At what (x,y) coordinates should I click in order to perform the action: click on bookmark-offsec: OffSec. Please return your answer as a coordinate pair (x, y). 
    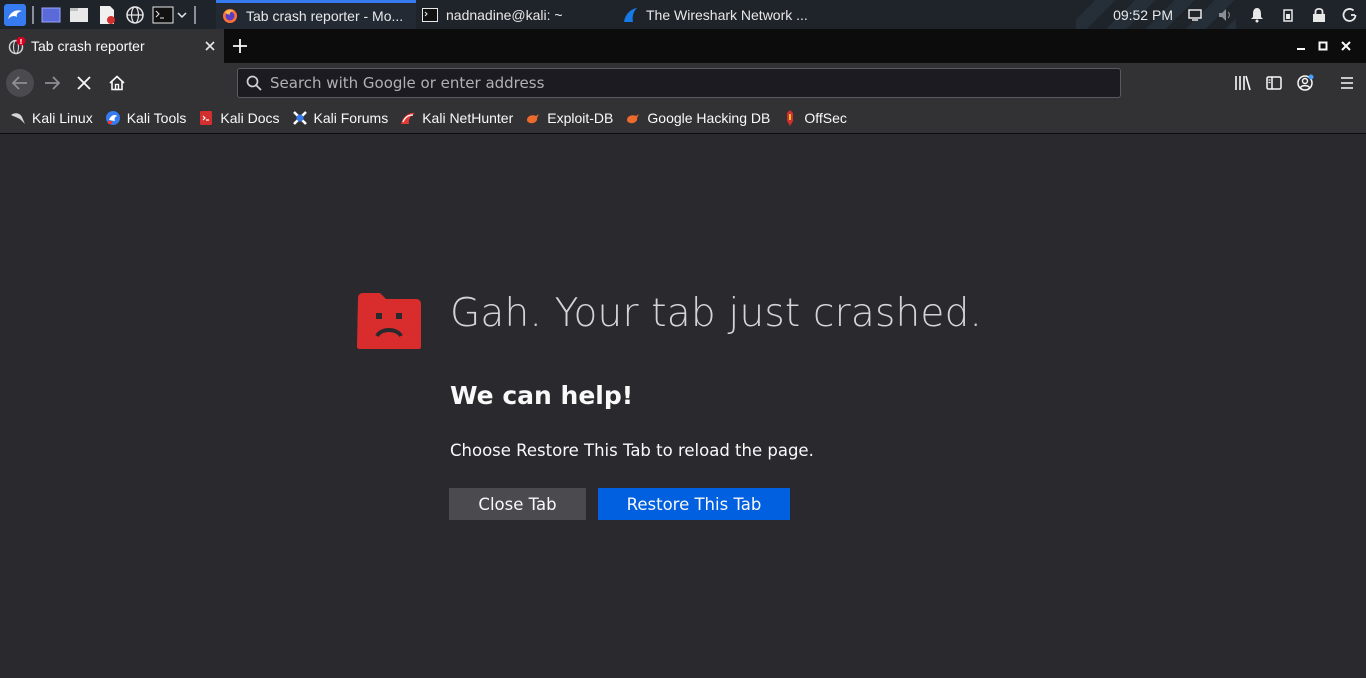
    Looking at the image, I should click on (814, 118).